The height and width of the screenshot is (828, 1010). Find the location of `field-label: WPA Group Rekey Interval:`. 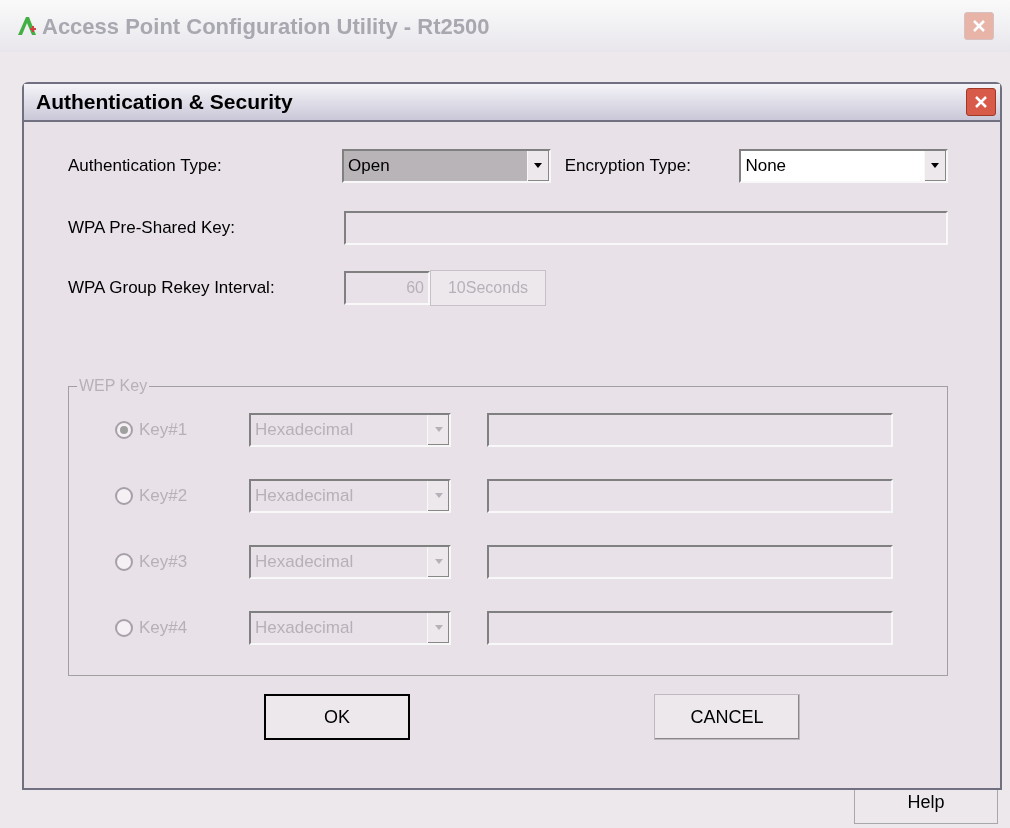

field-label: WPA Group Rekey Interval: is located at coordinates (172, 288).